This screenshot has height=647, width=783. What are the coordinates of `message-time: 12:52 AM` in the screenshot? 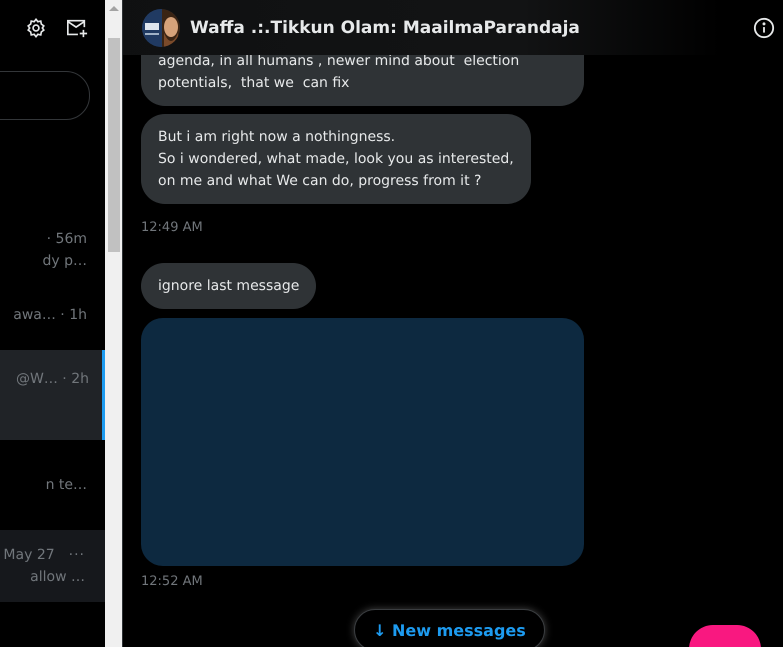 It's located at (172, 581).